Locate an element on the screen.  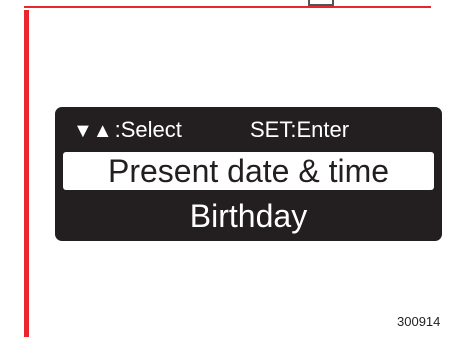
menu-item-birthday: Birthday is located at coordinates (248, 216).